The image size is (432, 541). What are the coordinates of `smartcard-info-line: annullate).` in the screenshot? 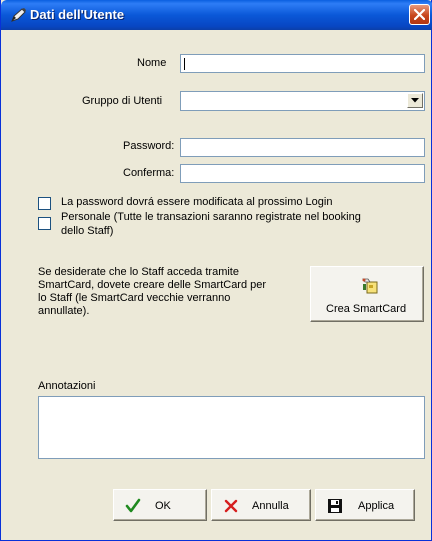 It's located at (64, 311).